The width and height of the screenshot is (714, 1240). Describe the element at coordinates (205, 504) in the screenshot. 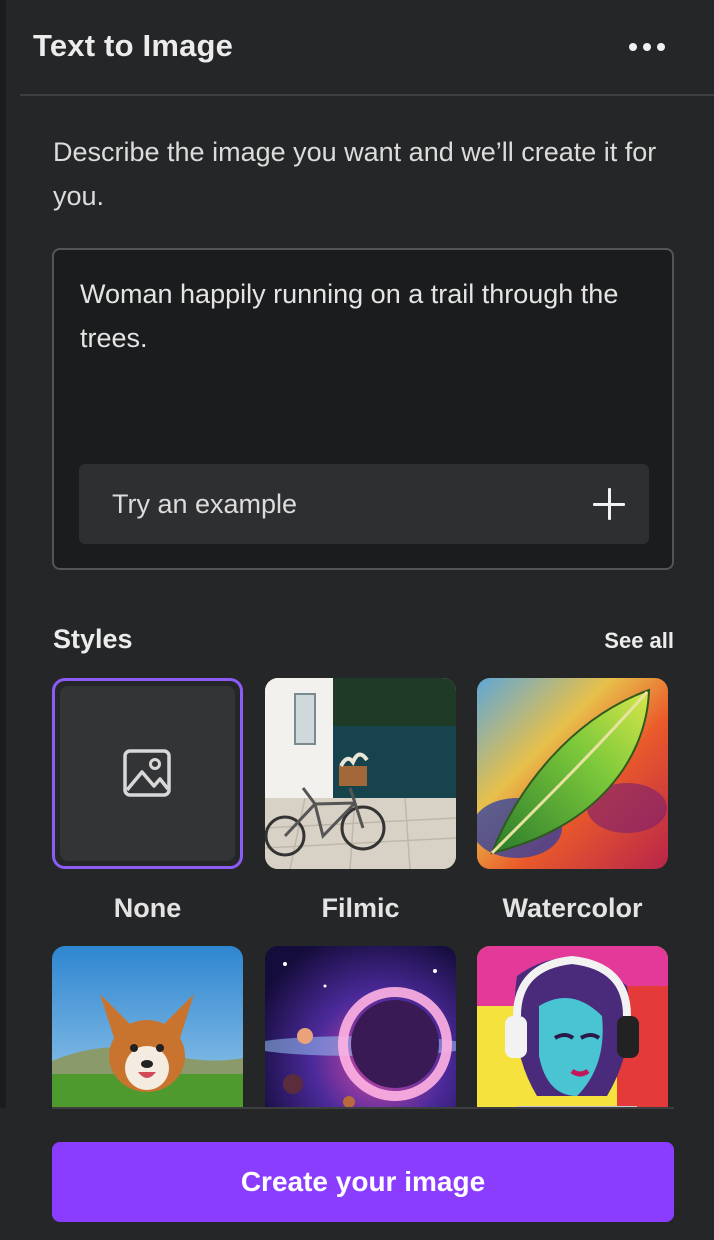

I see `try-example-label: Try an example` at that location.